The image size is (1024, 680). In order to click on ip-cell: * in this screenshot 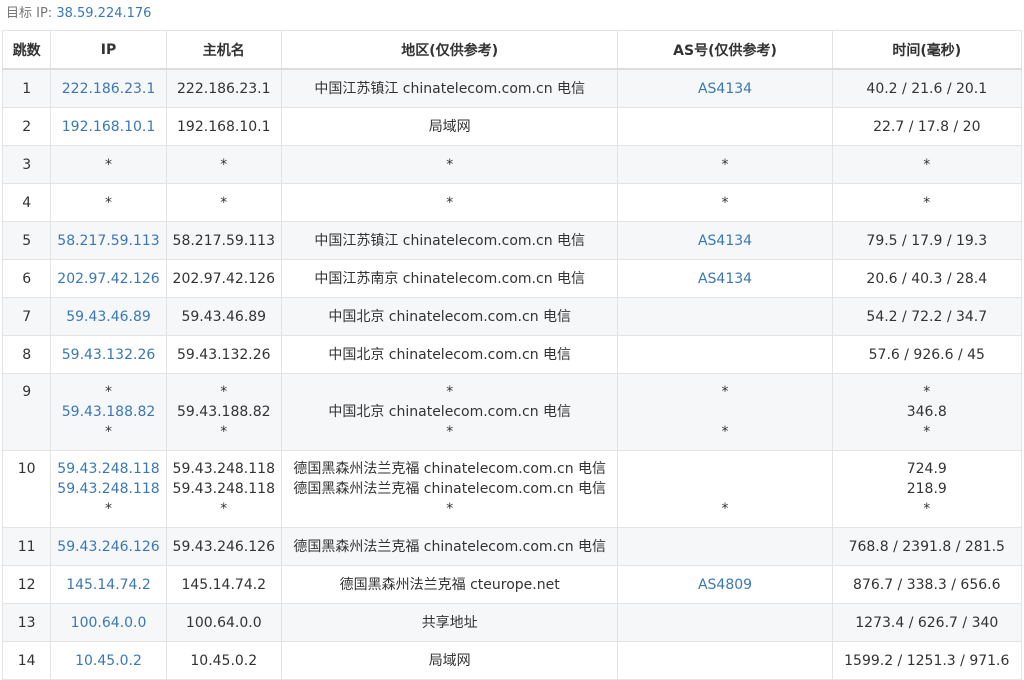, I will do `click(108, 202)`.